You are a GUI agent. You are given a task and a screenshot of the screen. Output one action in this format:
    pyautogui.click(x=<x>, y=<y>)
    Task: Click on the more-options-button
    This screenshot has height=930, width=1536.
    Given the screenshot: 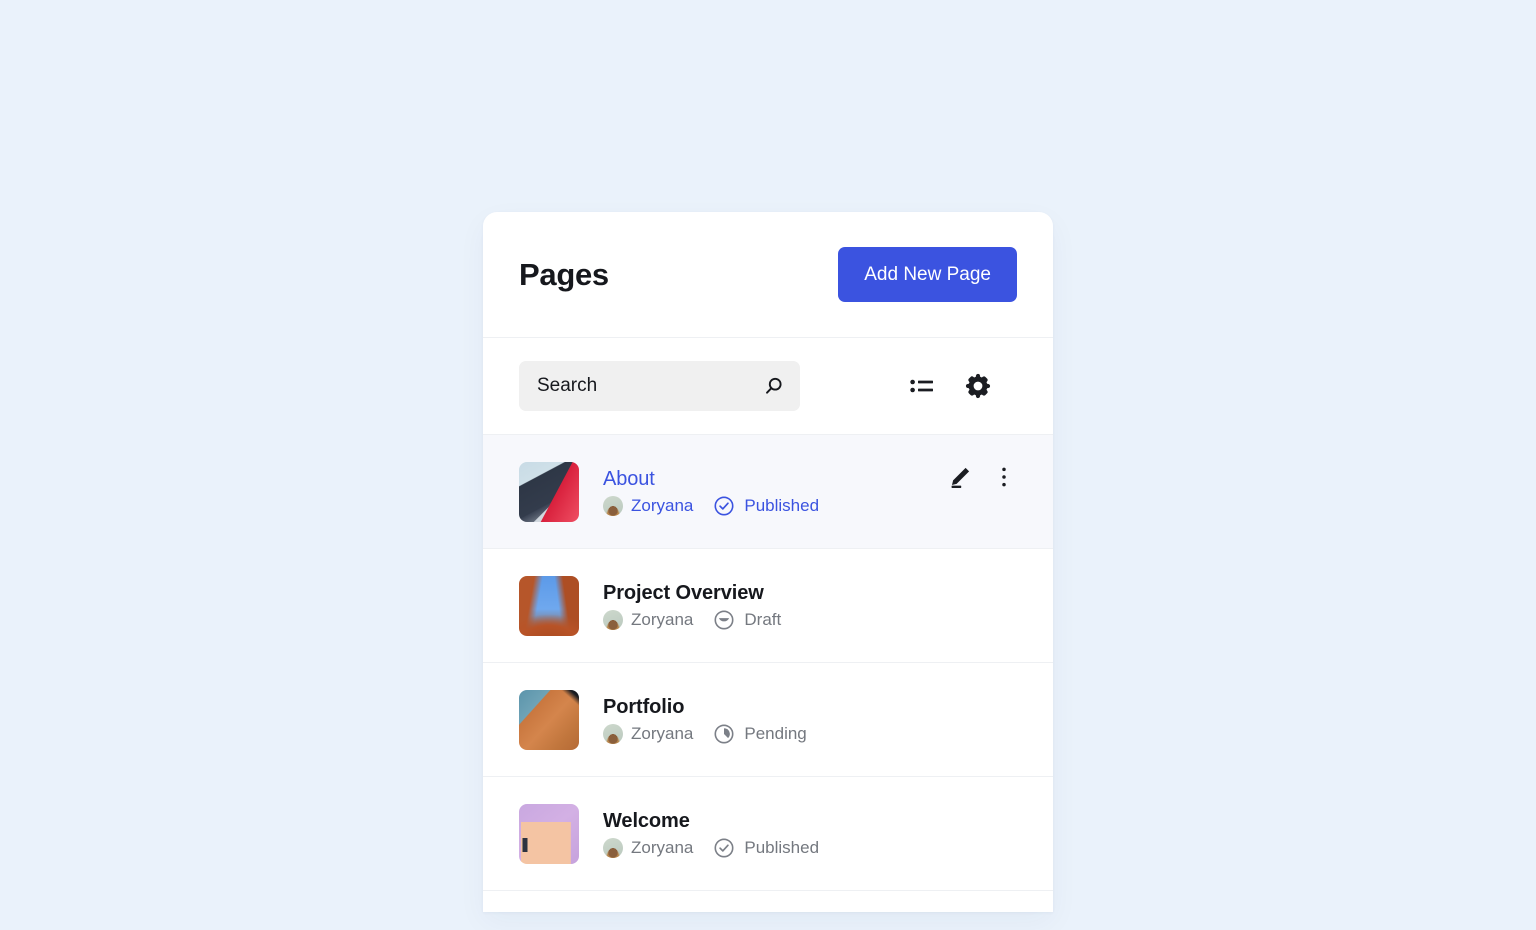 What is the action you would take?
    pyautogui.click(x=1004, y=479)
    